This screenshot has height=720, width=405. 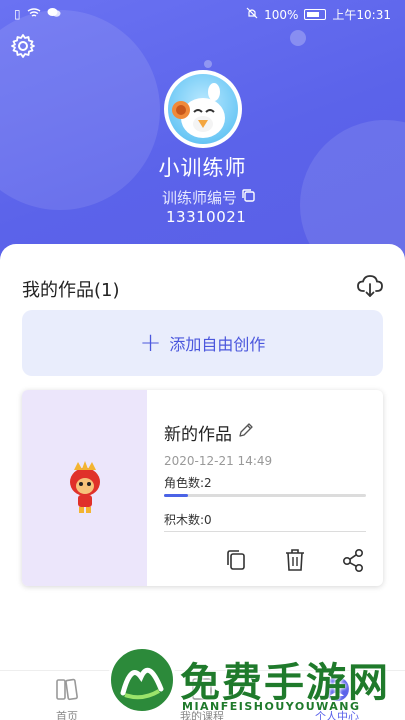 I want to click on plus-icon: +, so click(x=150, y=343).